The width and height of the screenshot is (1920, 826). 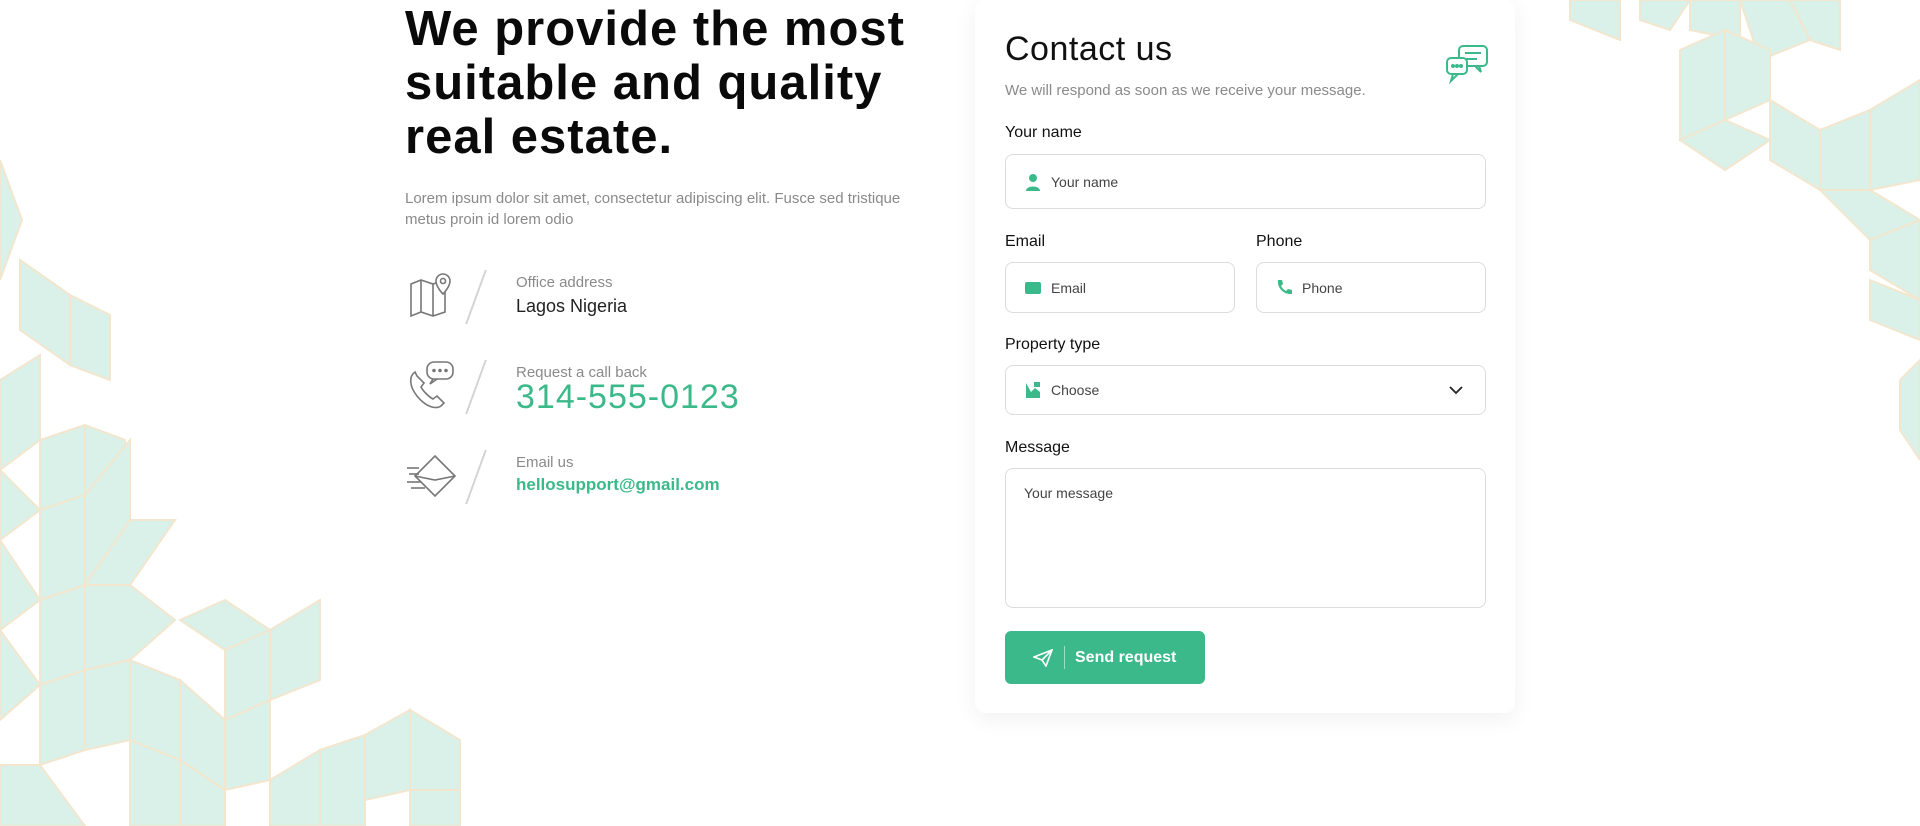 I want to click on property-icon, so click(x=1033, y=390).